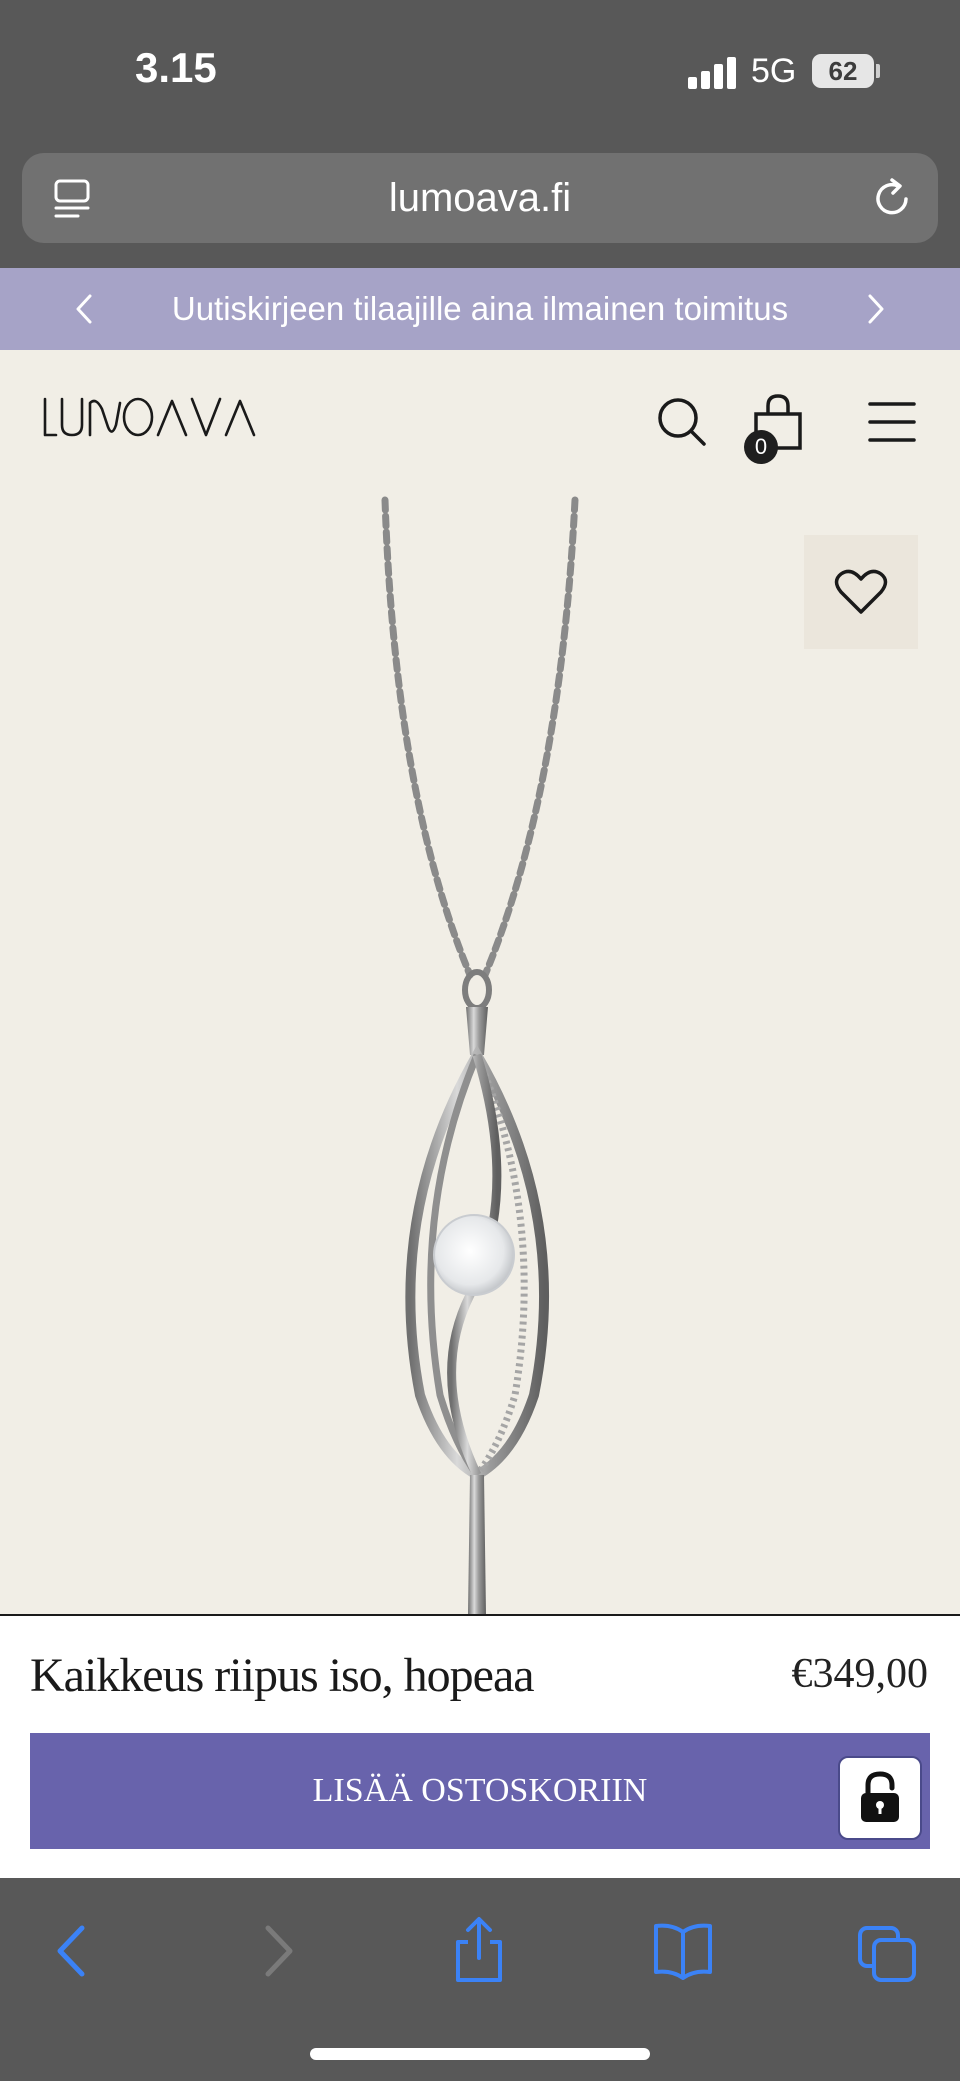 This screenshot has width=960, height=2081. What do you see at coordinates (278, 1951) in the screenshot?
I see `forward-arrow-icon` at bounding box center [278, 1951].